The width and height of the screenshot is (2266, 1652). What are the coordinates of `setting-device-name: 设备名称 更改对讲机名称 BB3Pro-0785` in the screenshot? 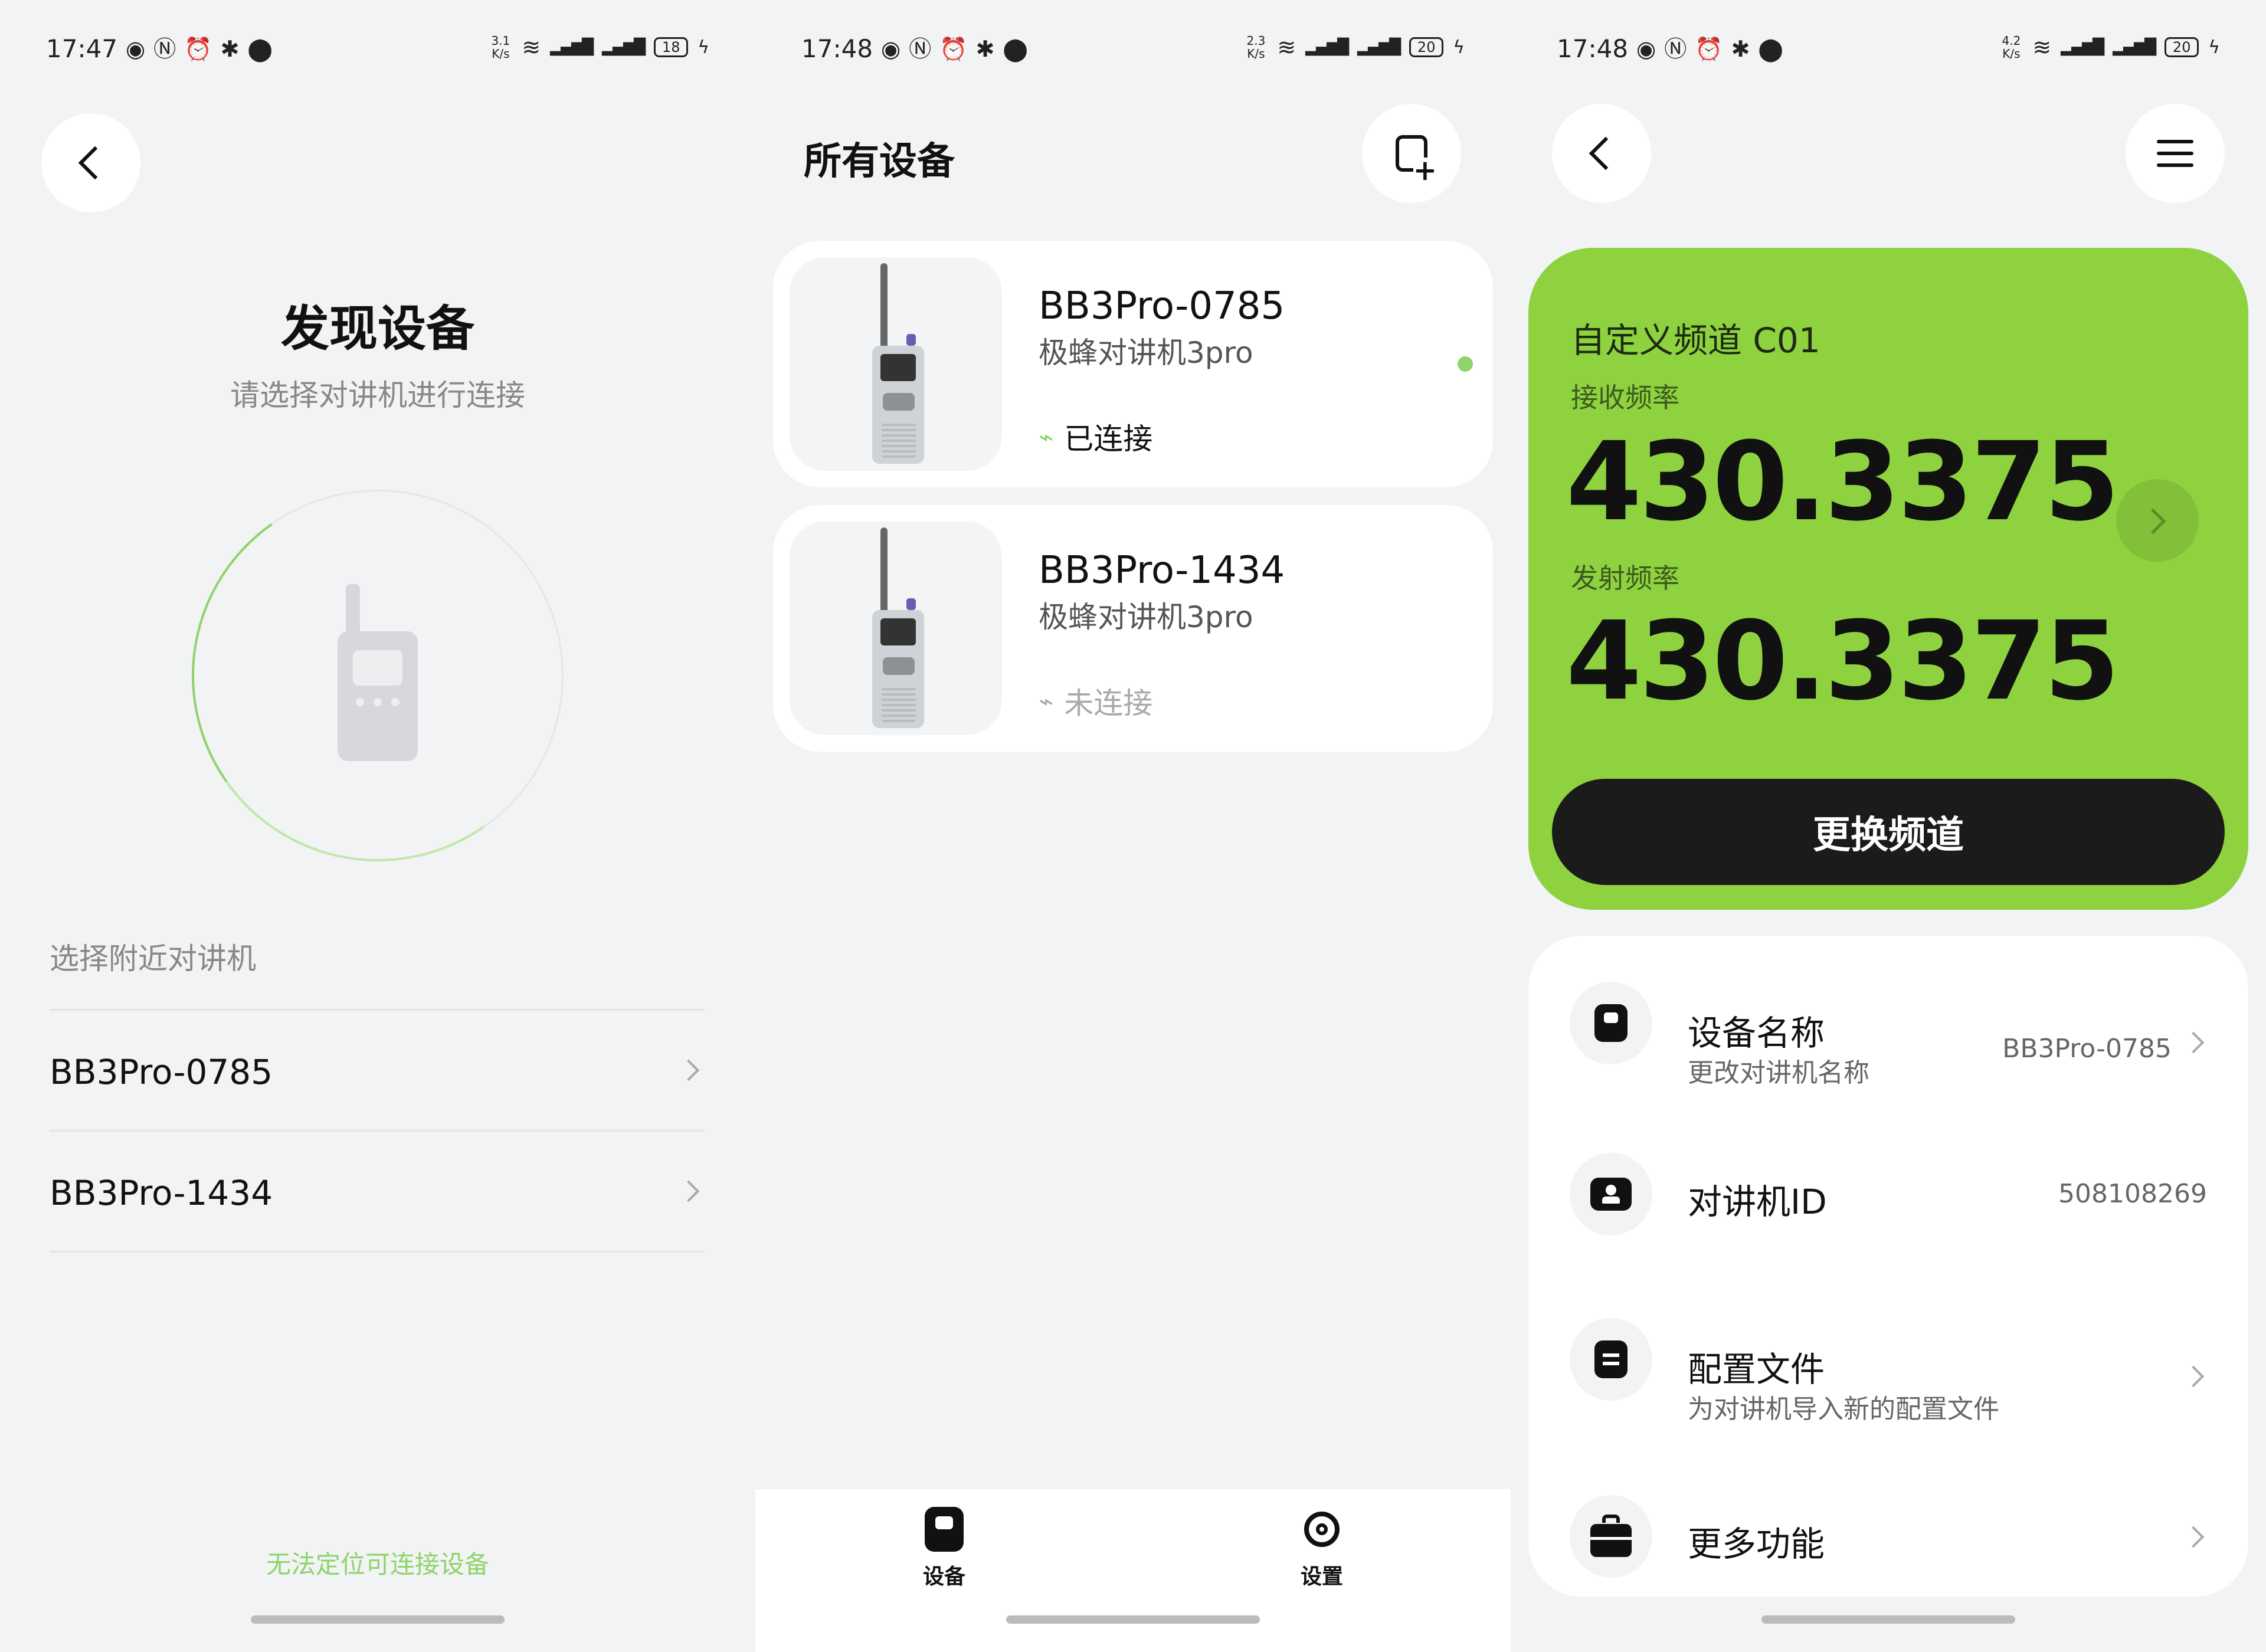 It's located at (1888, 1026).